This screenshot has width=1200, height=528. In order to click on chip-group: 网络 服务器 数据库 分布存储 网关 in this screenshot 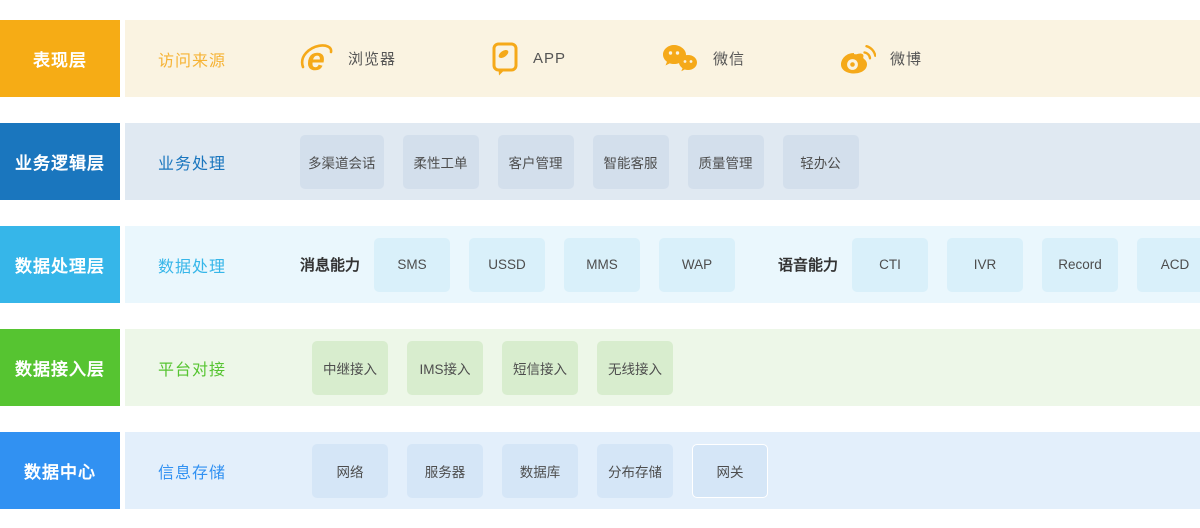, I will do `click(543, 470)`.